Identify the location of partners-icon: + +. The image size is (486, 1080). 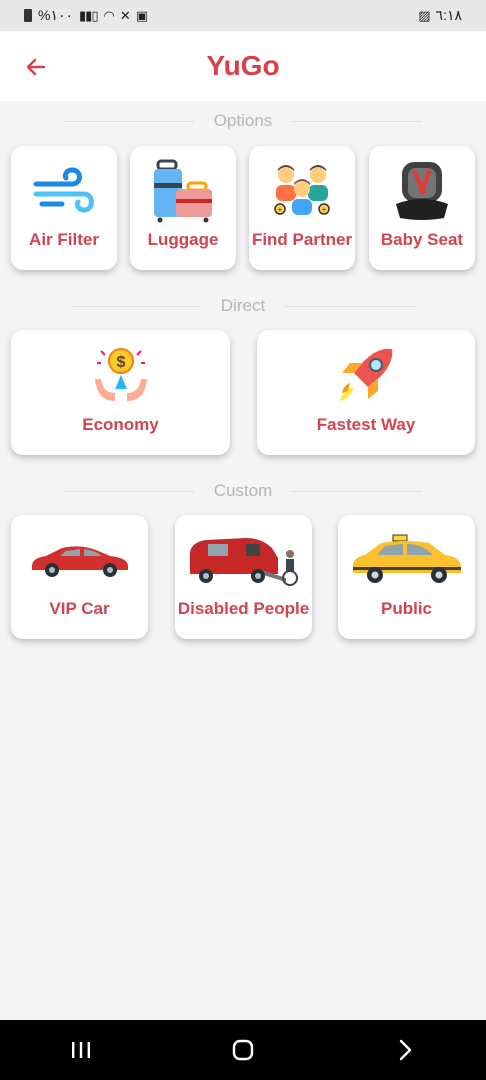
(302, 191).